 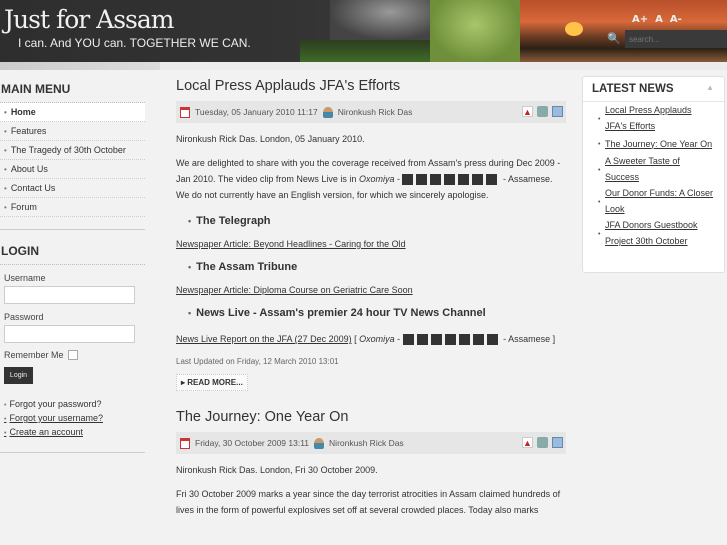 I want to click on font-size-controls: A+ A A-, so click(x=657, y=19).